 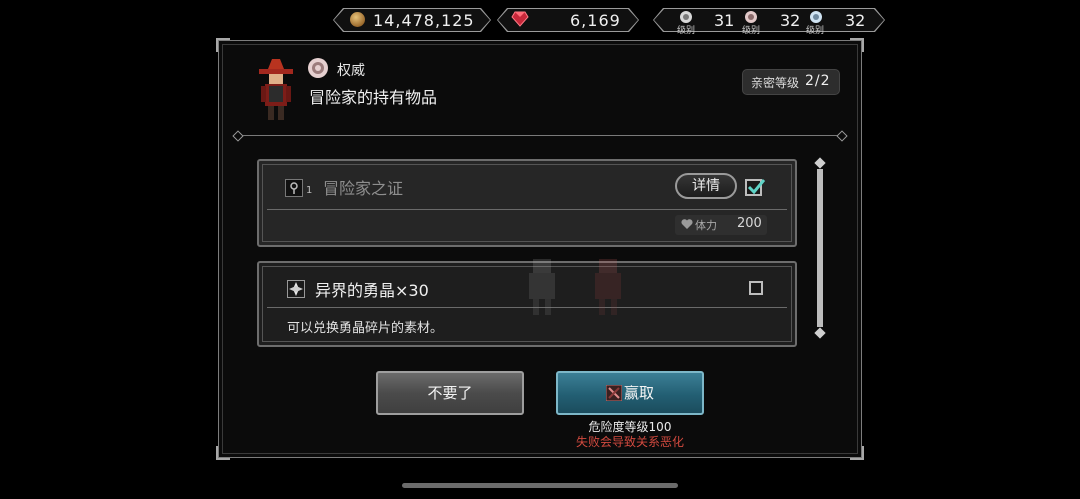 What do you see at coordinates (296, 289) in the screenshot?
I see `crystal-icon` at bounding box center [296, 289].